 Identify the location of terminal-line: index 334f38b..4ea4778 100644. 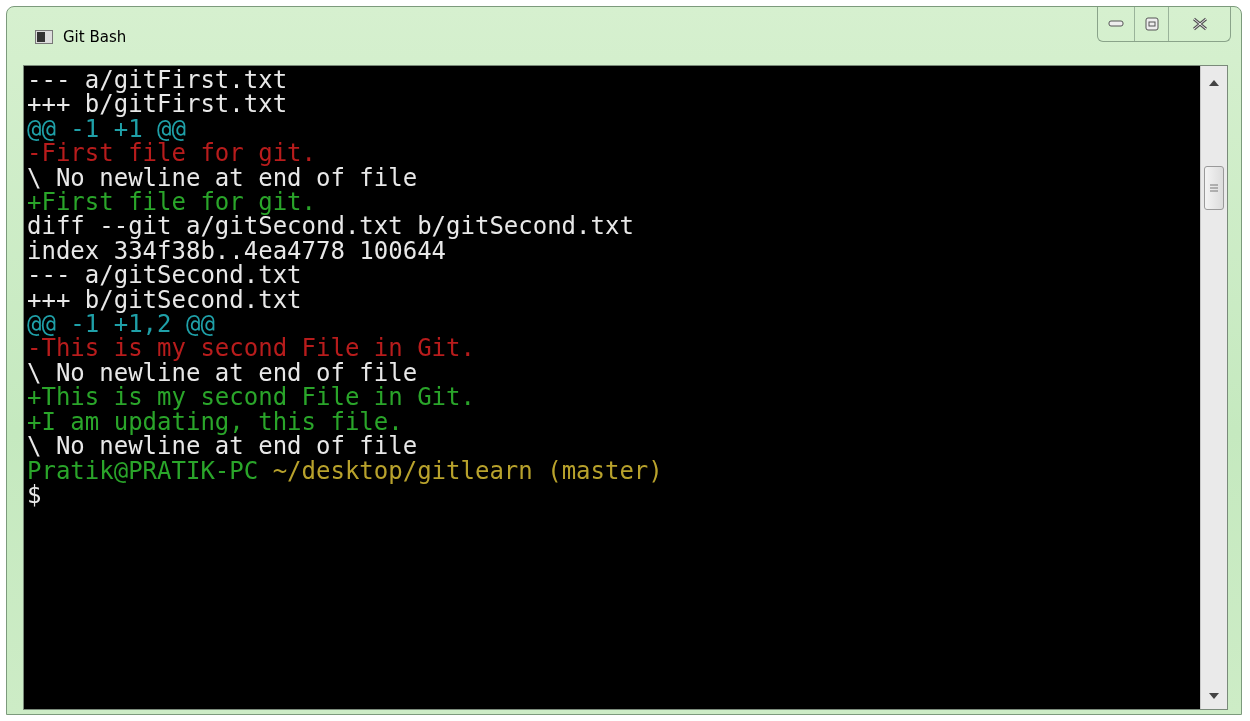
(237, 251).